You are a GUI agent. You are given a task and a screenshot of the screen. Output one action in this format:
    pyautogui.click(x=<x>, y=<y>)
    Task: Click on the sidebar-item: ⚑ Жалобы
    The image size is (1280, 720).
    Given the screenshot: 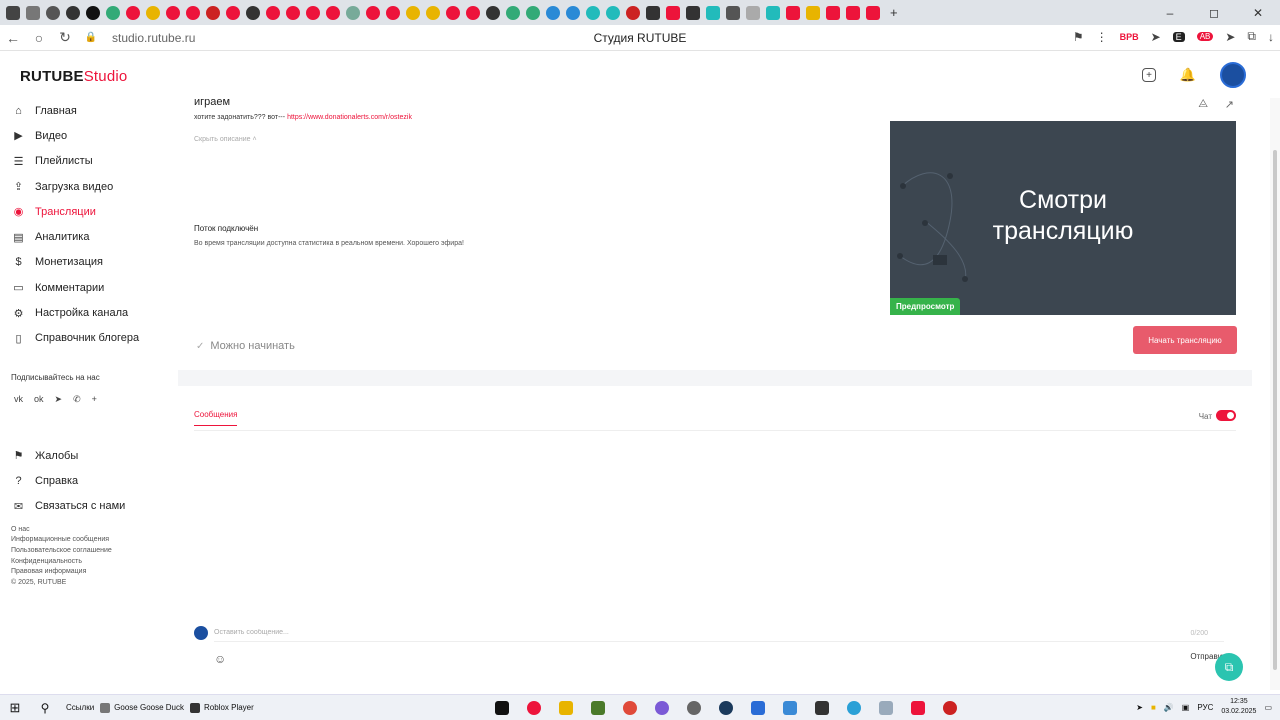 What is the action you would take?
    pyautogui.click(x=85, y=455)
    